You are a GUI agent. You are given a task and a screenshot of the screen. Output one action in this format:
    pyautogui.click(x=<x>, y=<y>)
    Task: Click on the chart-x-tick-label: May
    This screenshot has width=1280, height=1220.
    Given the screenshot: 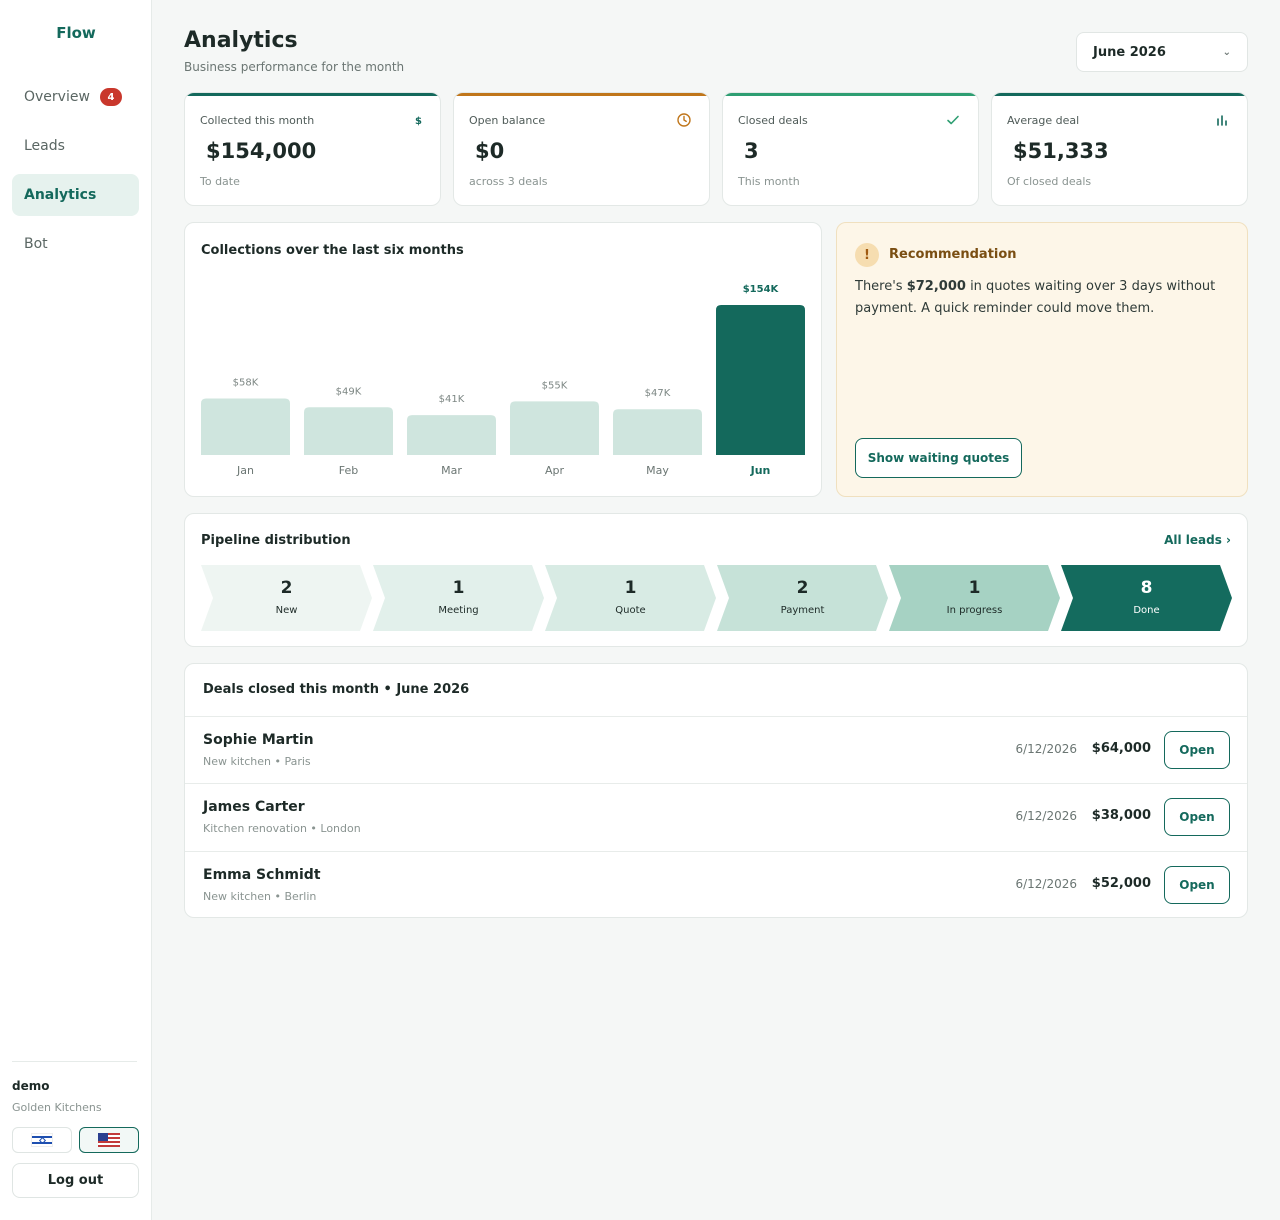 What is the action you would take?
    pyautogui.click(x=657, y=470)
    